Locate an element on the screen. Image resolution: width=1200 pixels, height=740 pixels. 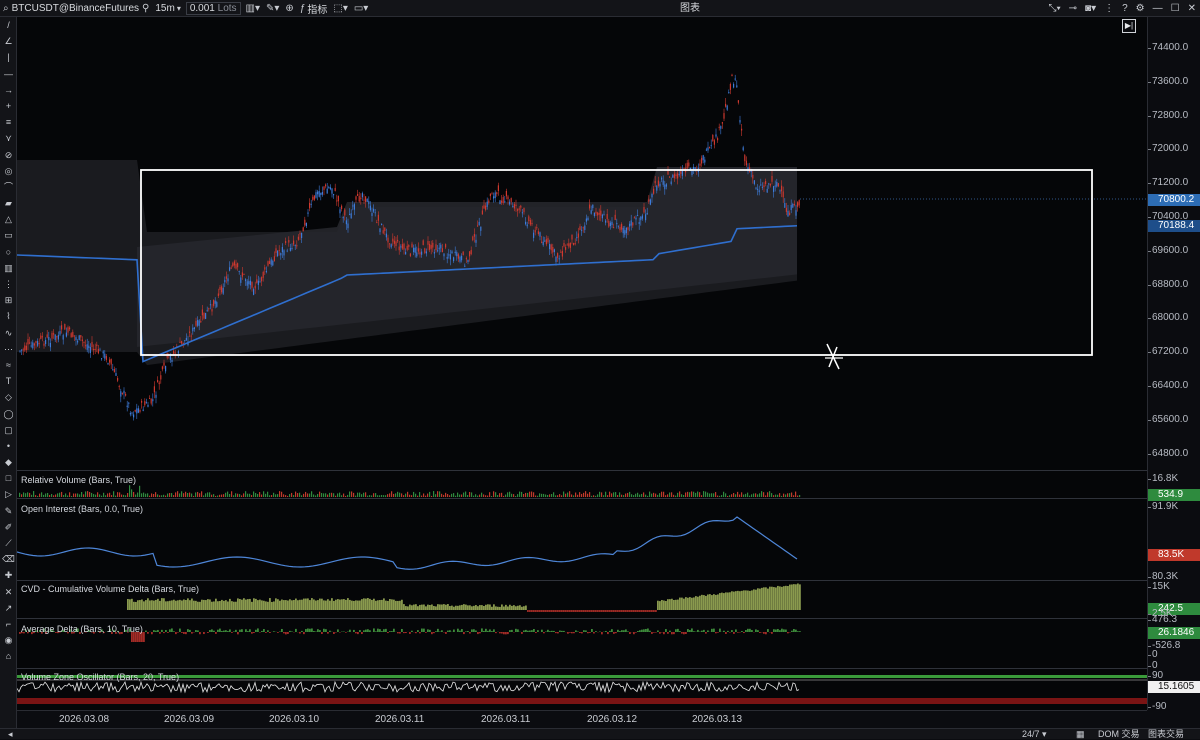
layout-button: ▭▾ is located at coordinates (361, 8).